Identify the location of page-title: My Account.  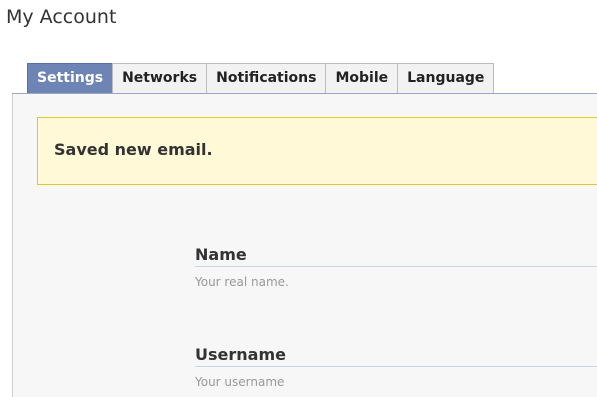
(61, 17).